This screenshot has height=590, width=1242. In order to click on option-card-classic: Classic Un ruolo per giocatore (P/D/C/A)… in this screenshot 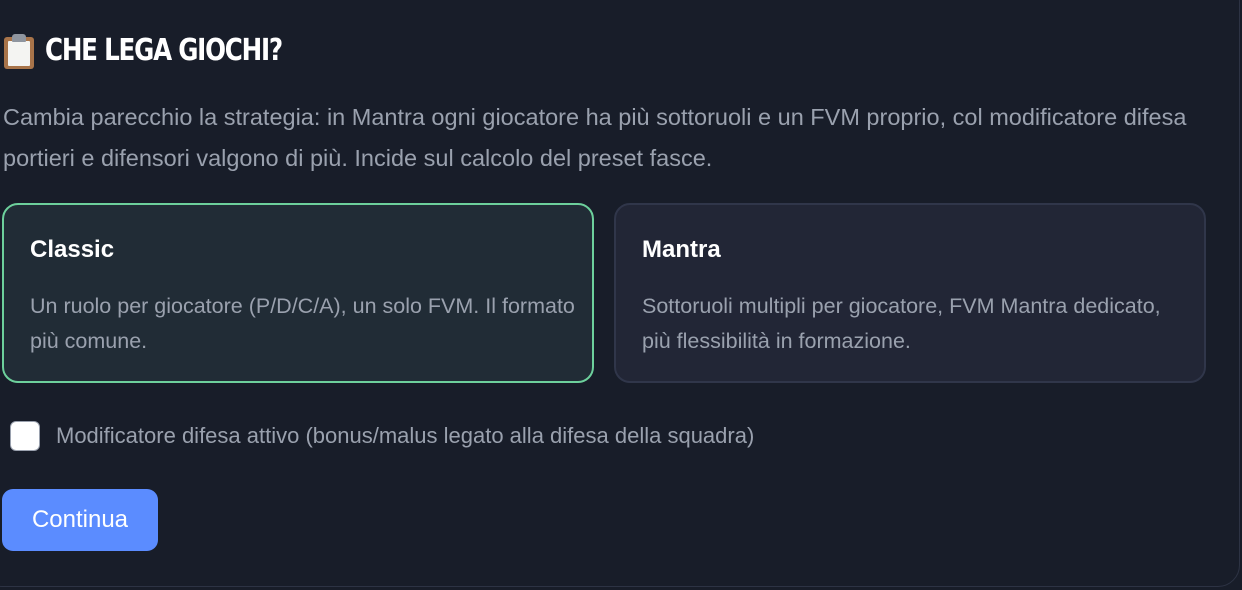, I will do `click(298, 293)`.